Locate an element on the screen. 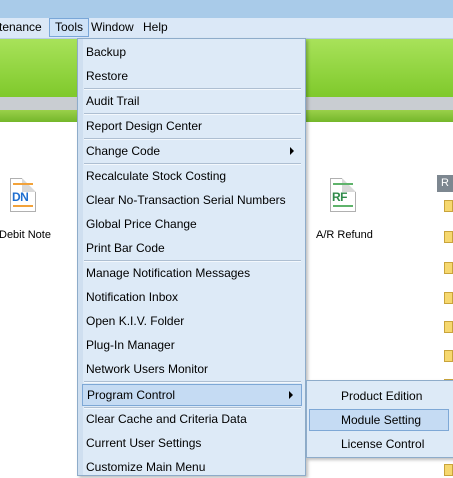 This screenshot has height=478, width=453. menu-help: Help is located at coordinates (155, 27).